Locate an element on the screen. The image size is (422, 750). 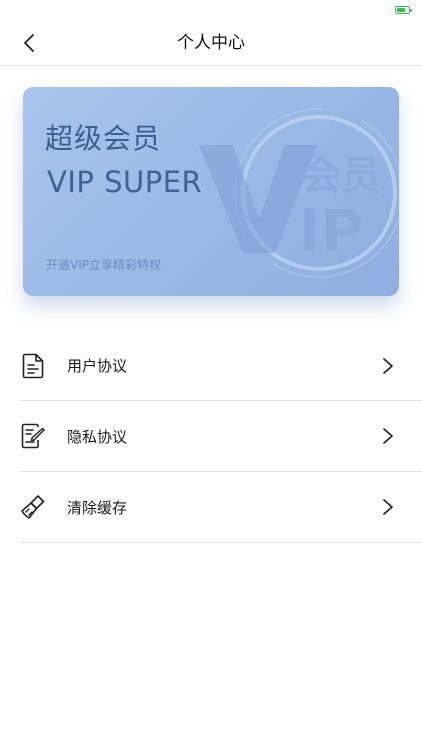
document-icon is located at coordinates (33, 366).